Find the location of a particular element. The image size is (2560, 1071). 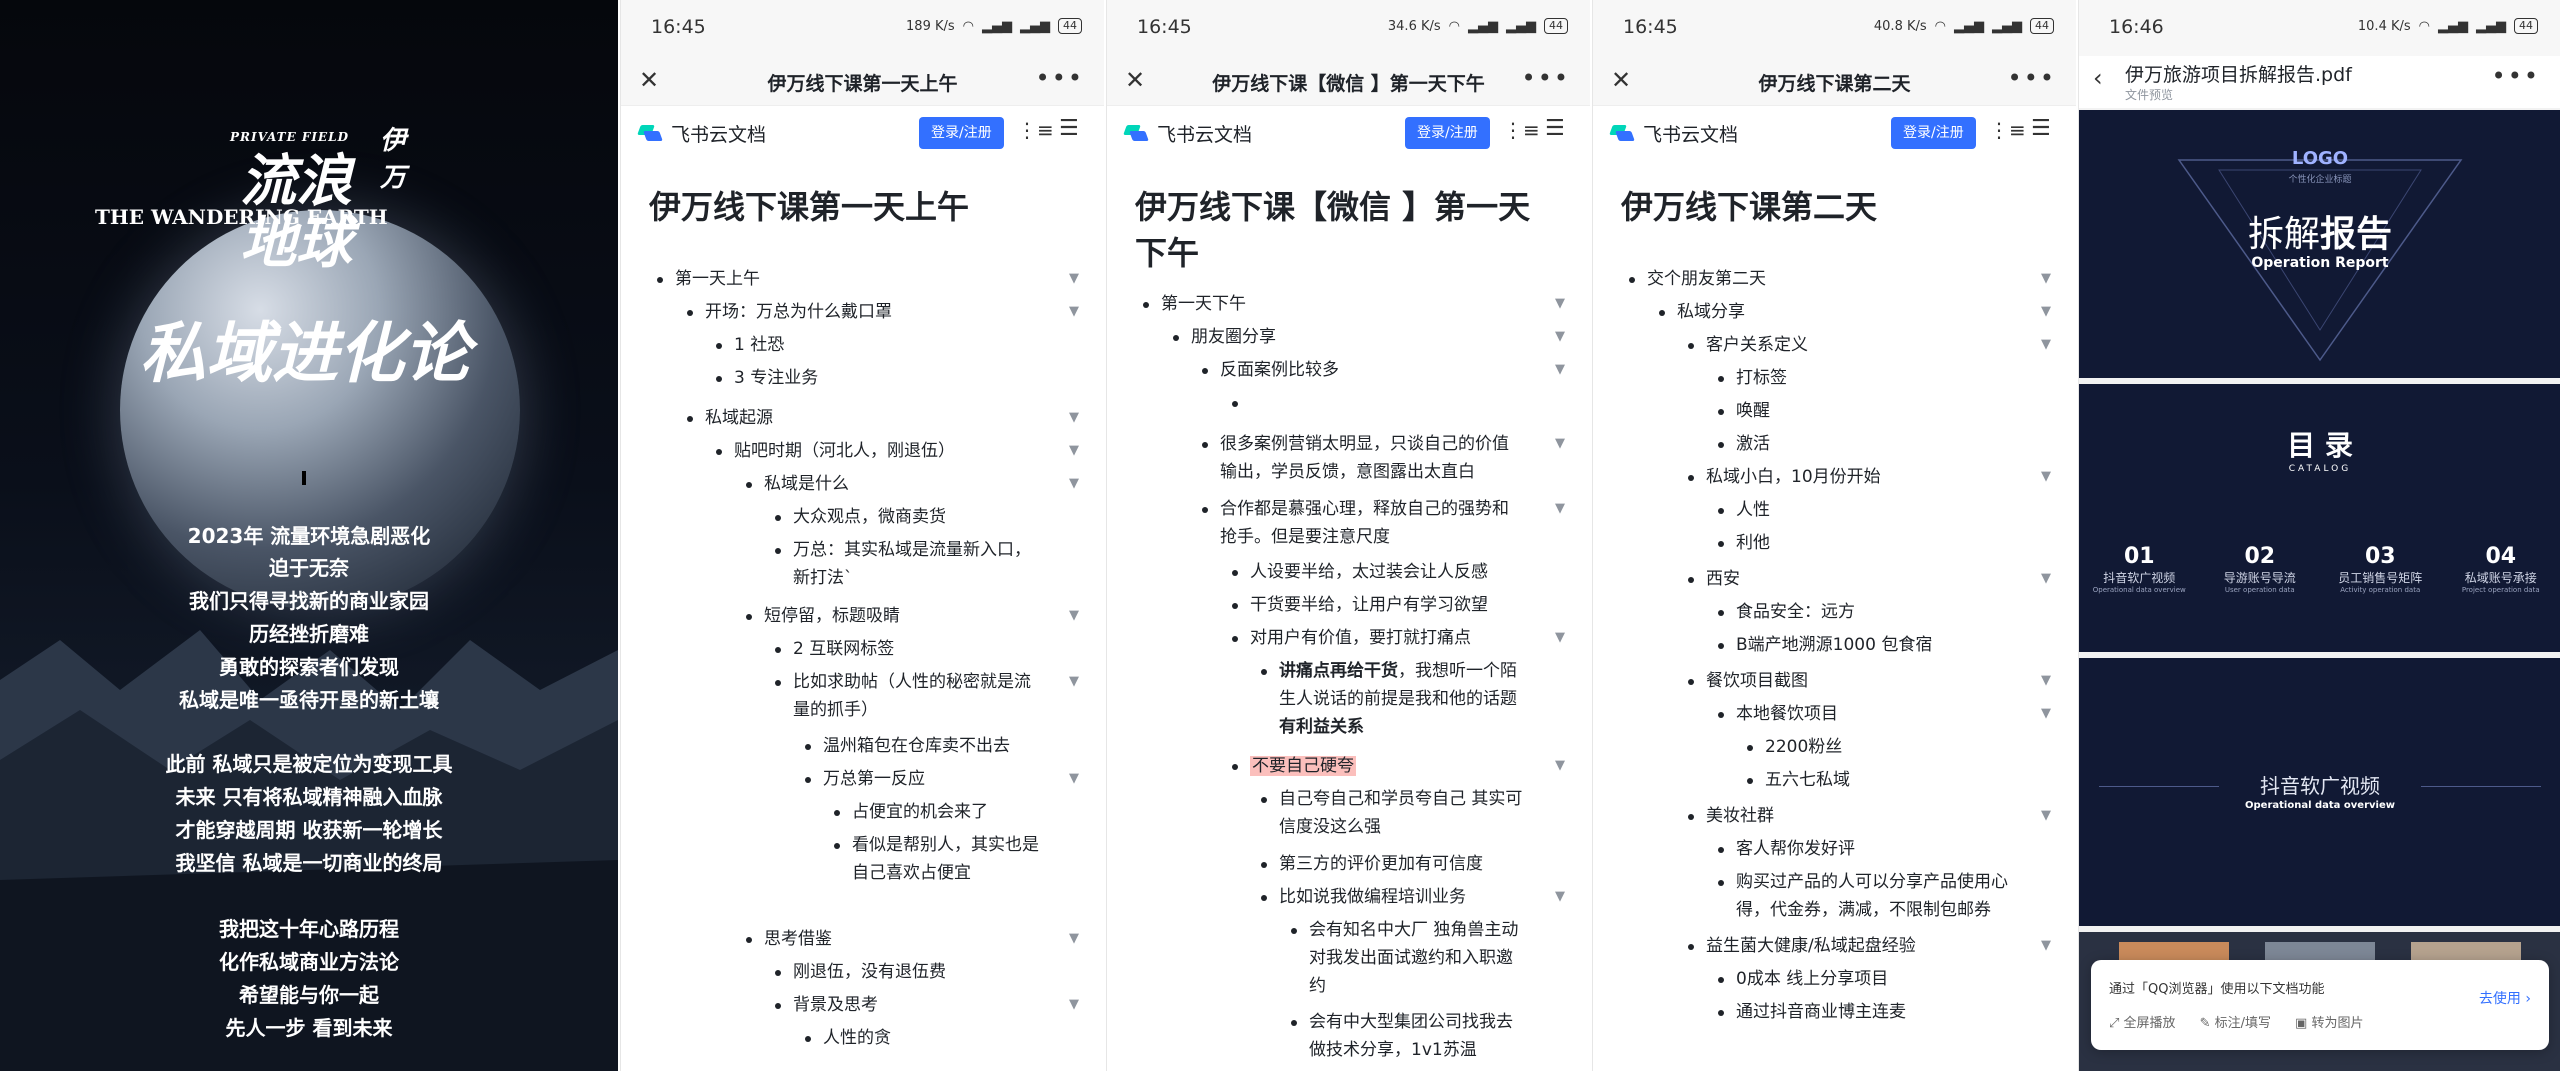

net-speed: 10.4 K/s is located at coordinates (2384, 26).